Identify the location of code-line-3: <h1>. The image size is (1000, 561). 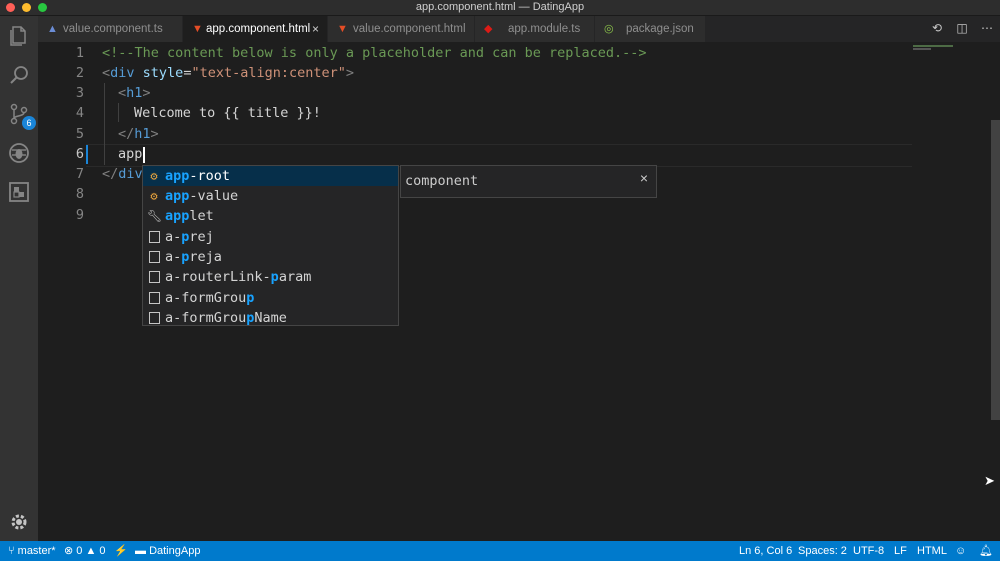
(134, 93).